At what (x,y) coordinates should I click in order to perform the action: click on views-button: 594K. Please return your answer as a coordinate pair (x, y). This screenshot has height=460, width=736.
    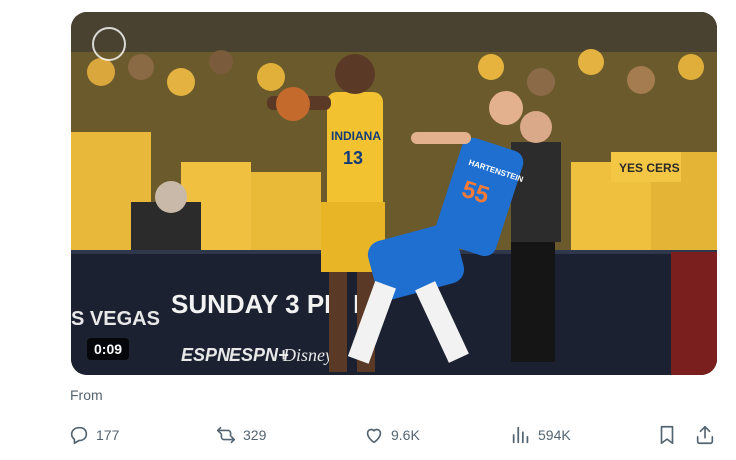
    Looking at the image, I should click on (540, 435).